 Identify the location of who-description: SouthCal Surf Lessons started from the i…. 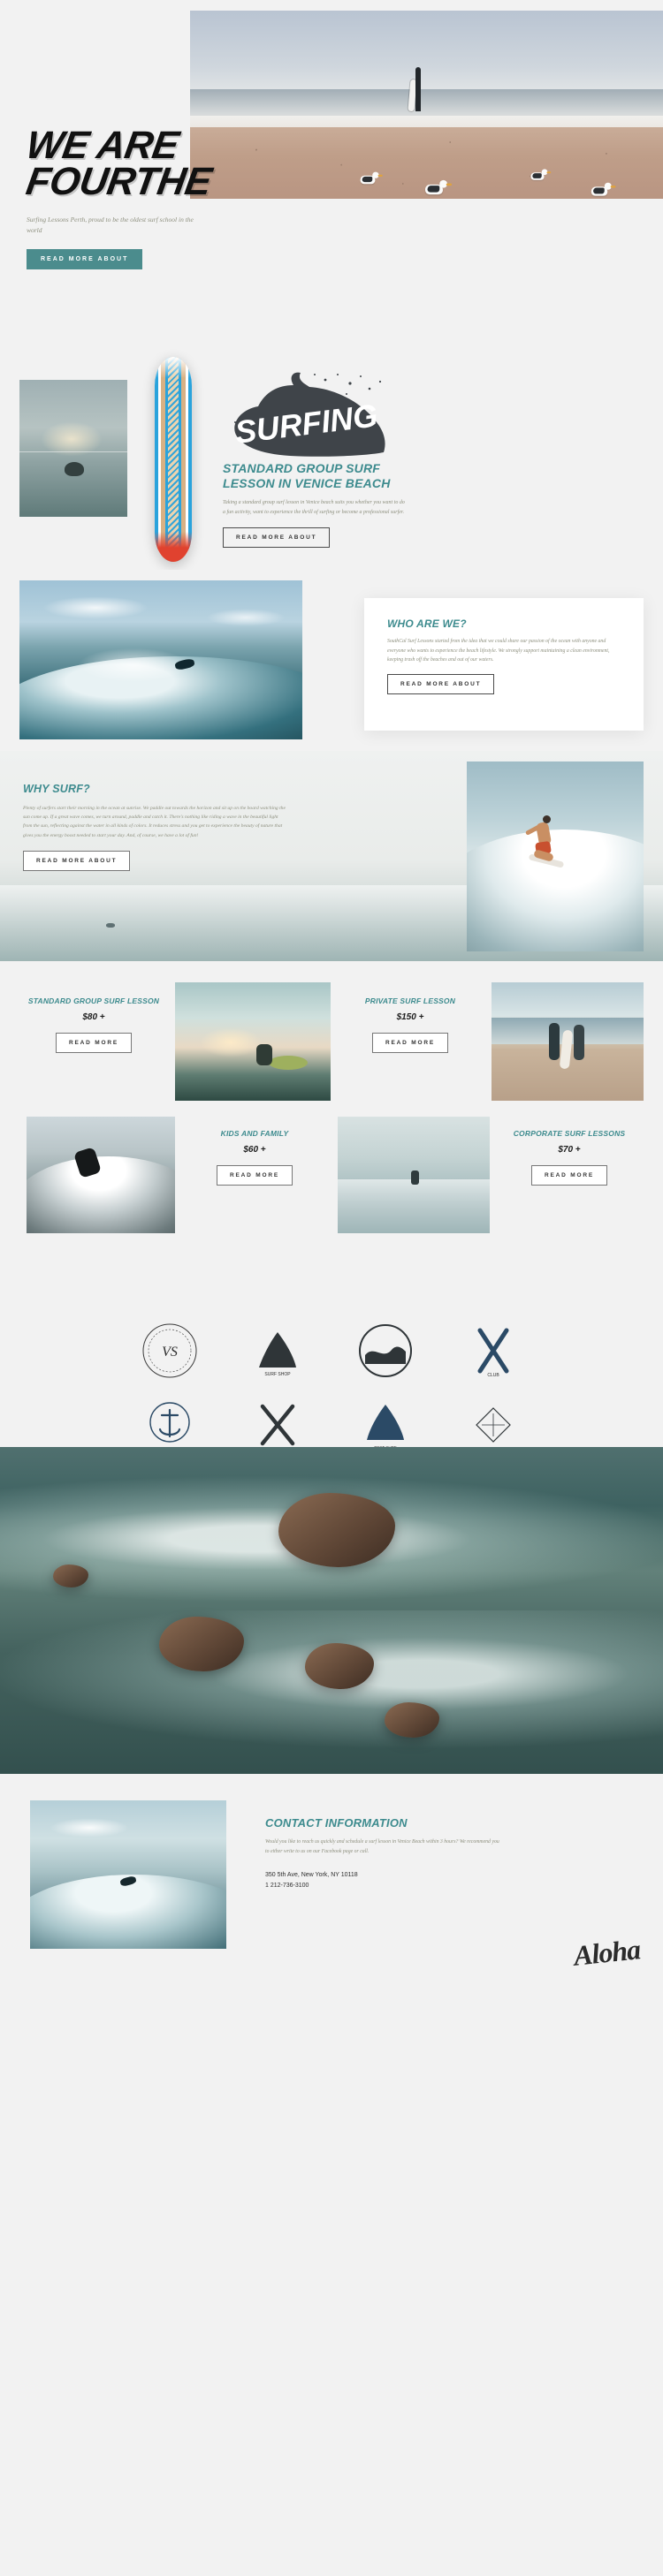
(498, 651).